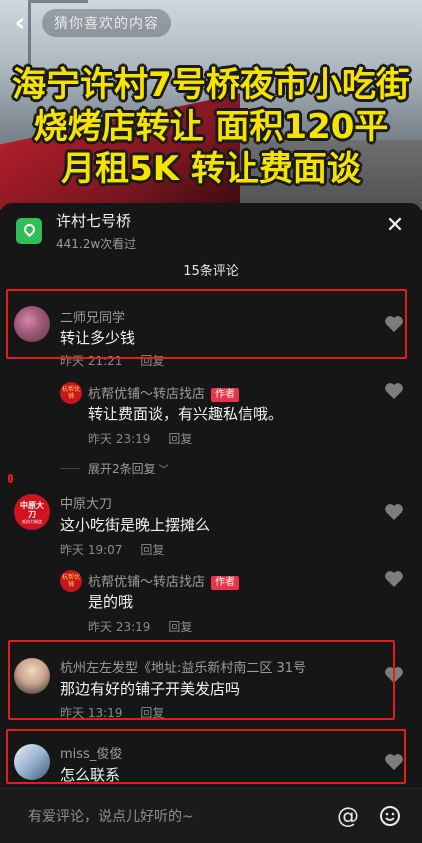  I want to click on reply-item: 杭帮优铺 杭帮优铺～转店找店 作者 是的哦 昨天 23:19 回复, so click(211, 601).